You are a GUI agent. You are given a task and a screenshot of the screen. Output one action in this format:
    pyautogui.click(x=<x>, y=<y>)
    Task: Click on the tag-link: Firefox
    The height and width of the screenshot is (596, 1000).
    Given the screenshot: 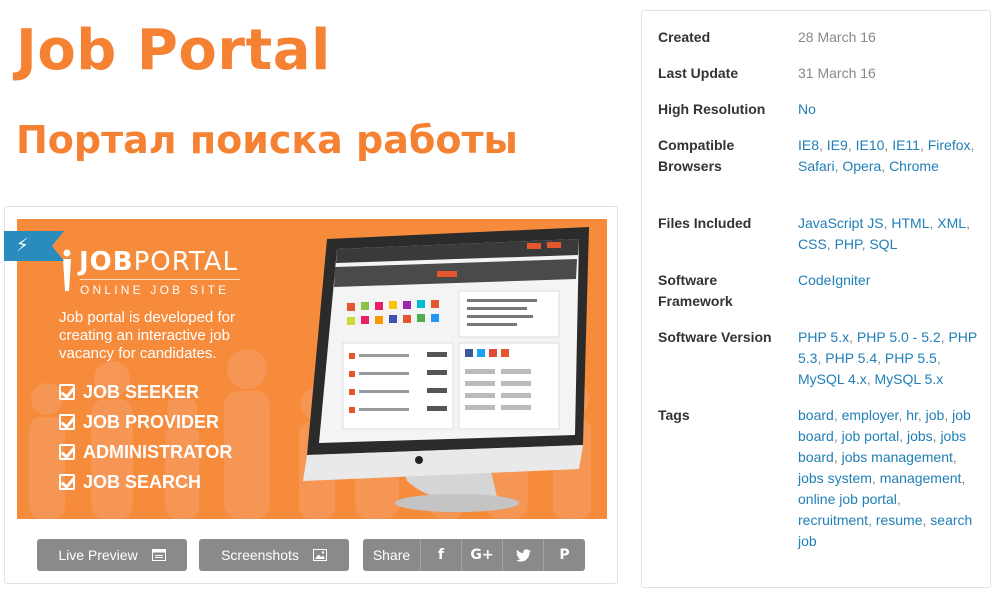 What is the action you would take?
    pyautogui.click(x=949, y=145)
    